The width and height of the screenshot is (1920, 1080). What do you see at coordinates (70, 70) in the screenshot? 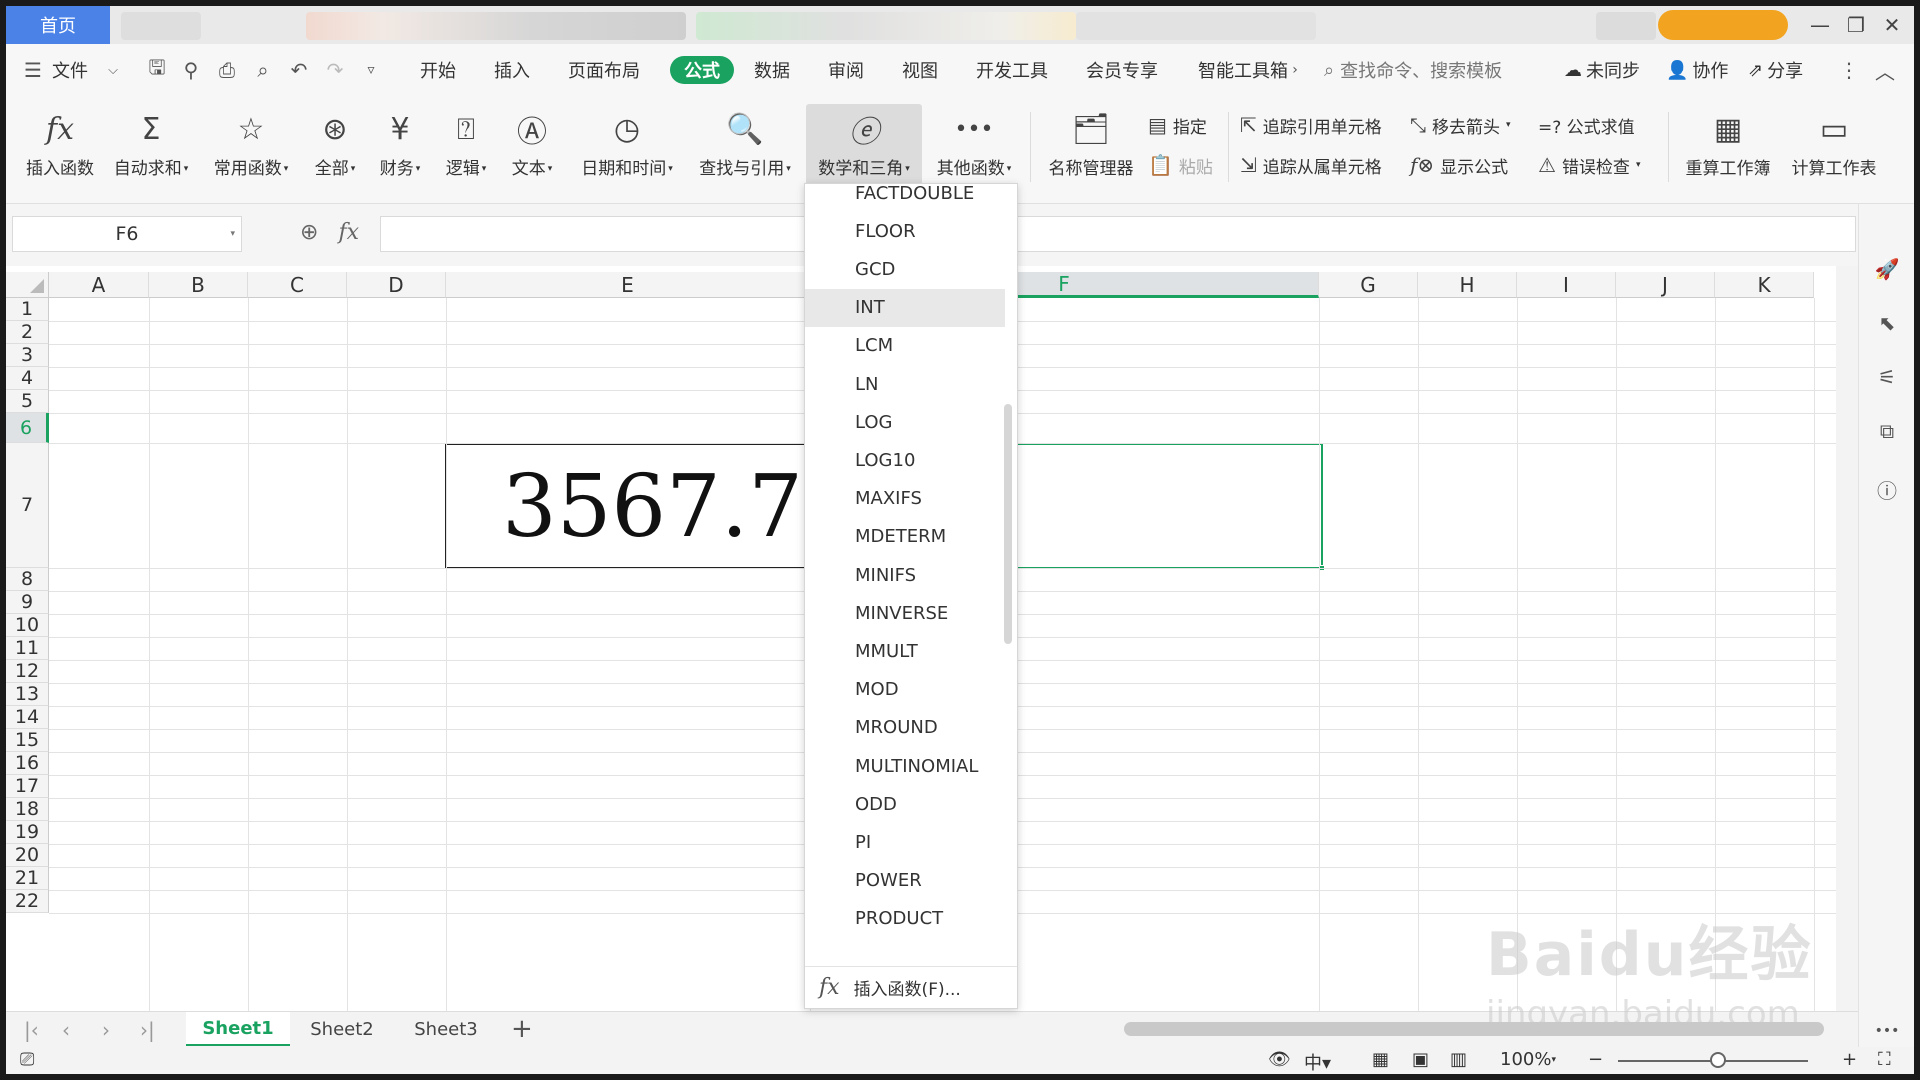
I see `file-menu: 文件` at bounding box center [70, 70].